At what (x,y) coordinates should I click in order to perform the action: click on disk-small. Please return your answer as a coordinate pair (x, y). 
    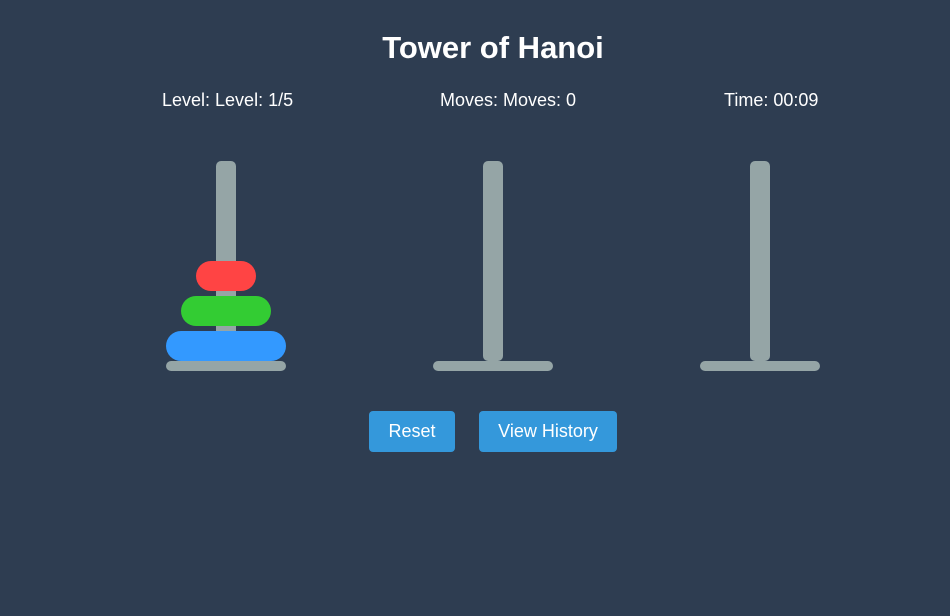
    Looking at the image, I should click on (226, 276).